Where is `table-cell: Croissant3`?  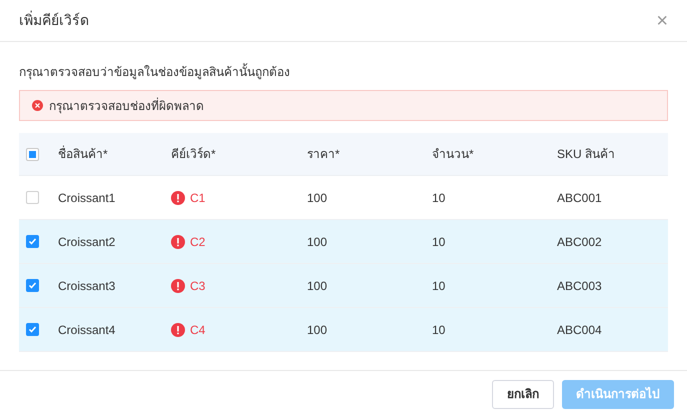 table-cell: Croissant3 is located at coordinates (87, 285).